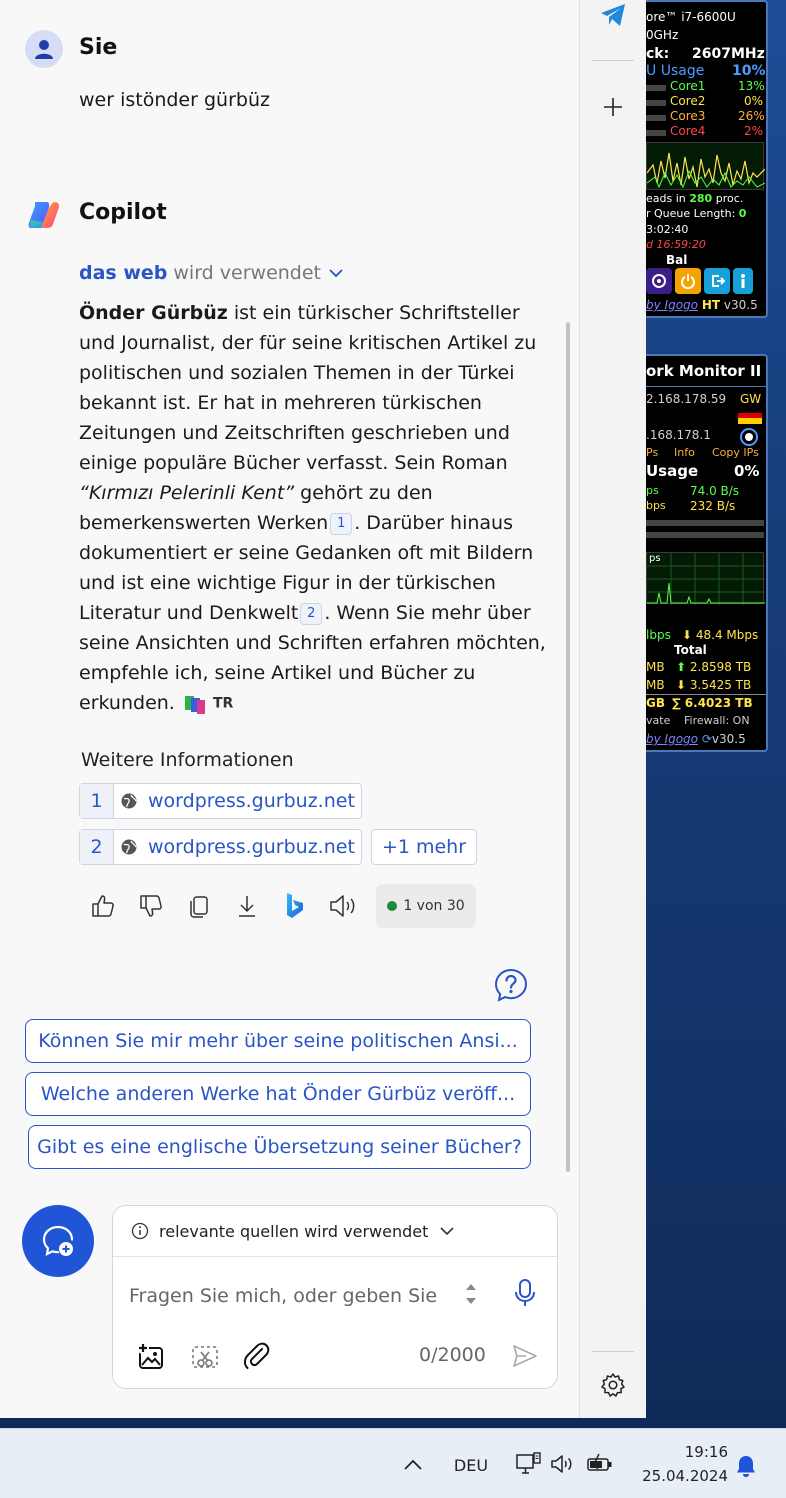  What do you see at coordinates (658, 635) in the screenshot?
I see `speed-left: lbps` at bounding box center [658, 635].